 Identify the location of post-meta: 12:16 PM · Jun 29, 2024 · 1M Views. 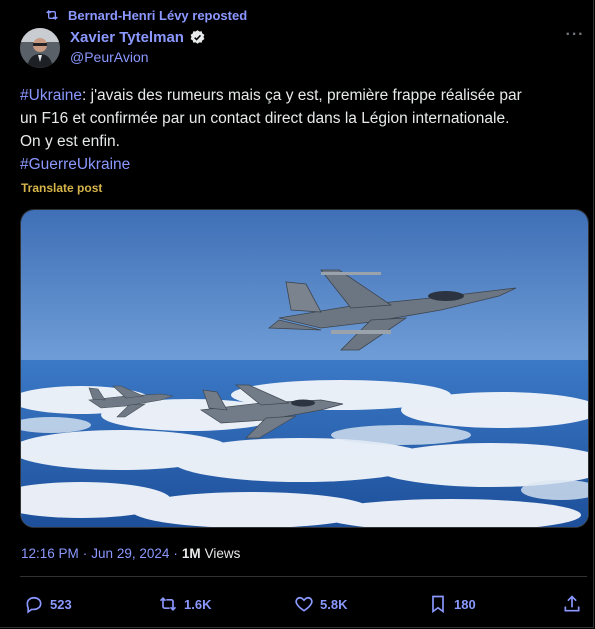
(130, 553).